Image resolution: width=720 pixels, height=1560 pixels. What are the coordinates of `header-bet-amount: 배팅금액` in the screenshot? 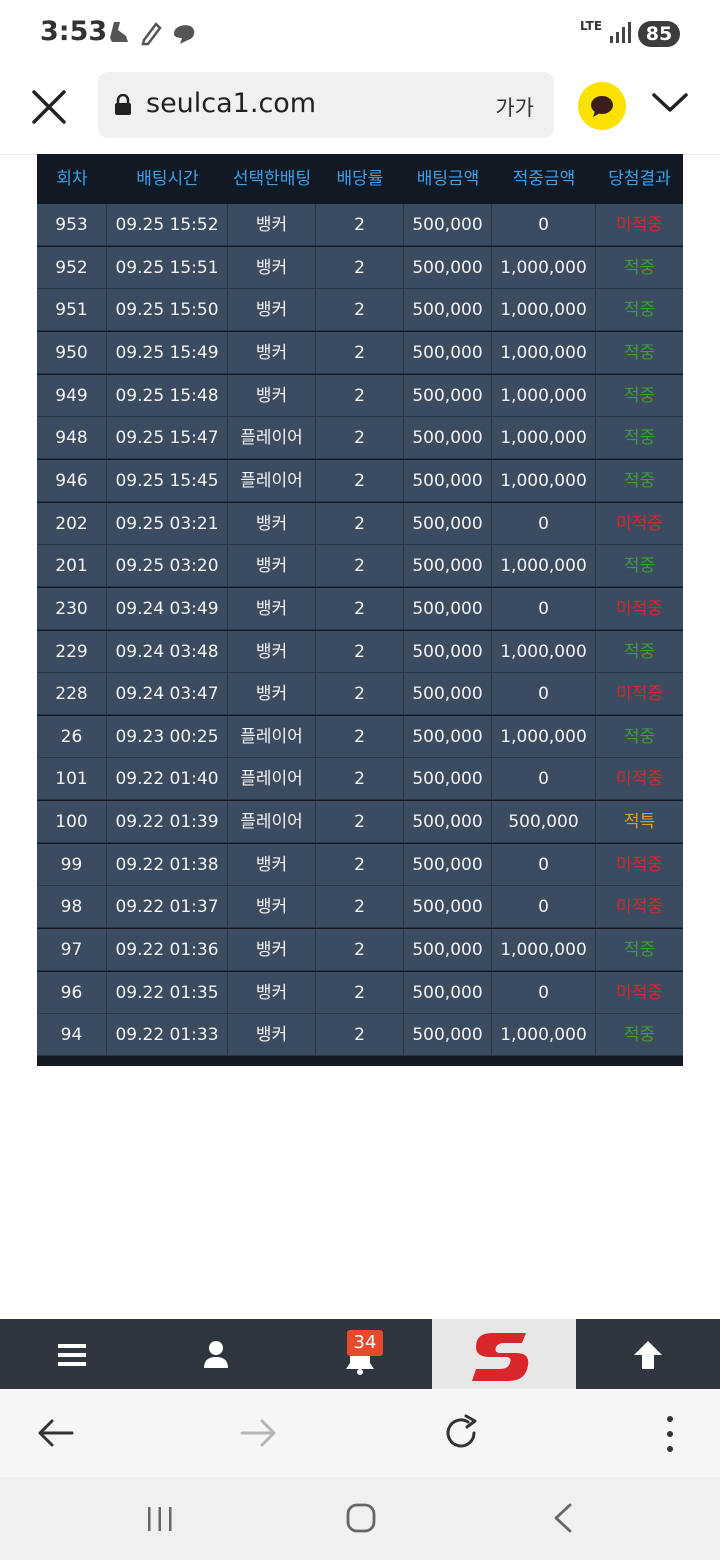 It's located at (448, 179).